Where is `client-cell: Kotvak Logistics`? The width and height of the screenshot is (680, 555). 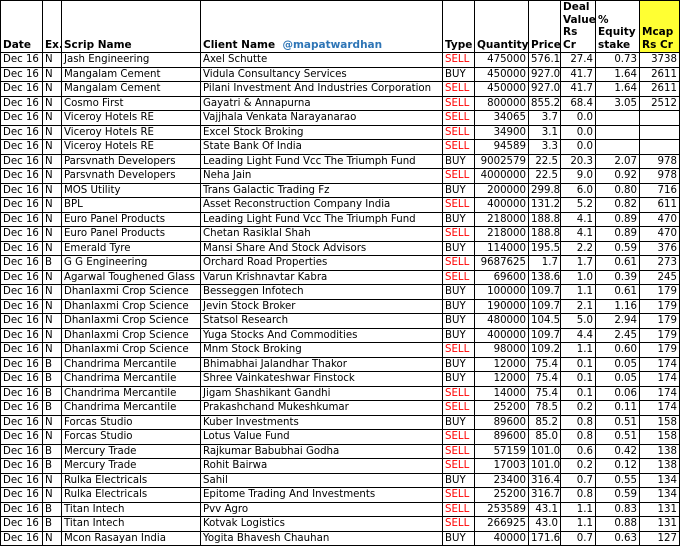 client-cell: Kotvak Logistics is located at coordinates (321, 524).